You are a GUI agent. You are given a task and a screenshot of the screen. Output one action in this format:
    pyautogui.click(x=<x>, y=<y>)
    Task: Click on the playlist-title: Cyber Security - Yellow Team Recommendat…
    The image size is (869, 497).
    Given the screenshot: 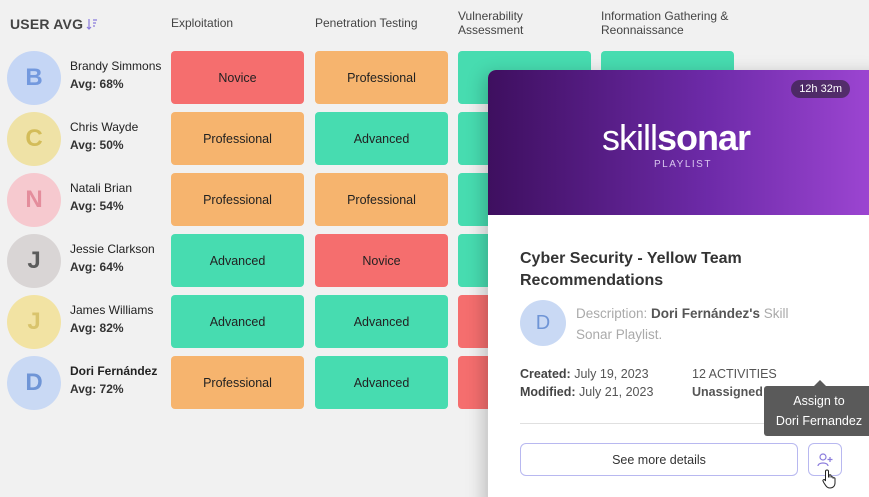 What is the action you would take?
    pyautogui.click(x=631, y=269)
    